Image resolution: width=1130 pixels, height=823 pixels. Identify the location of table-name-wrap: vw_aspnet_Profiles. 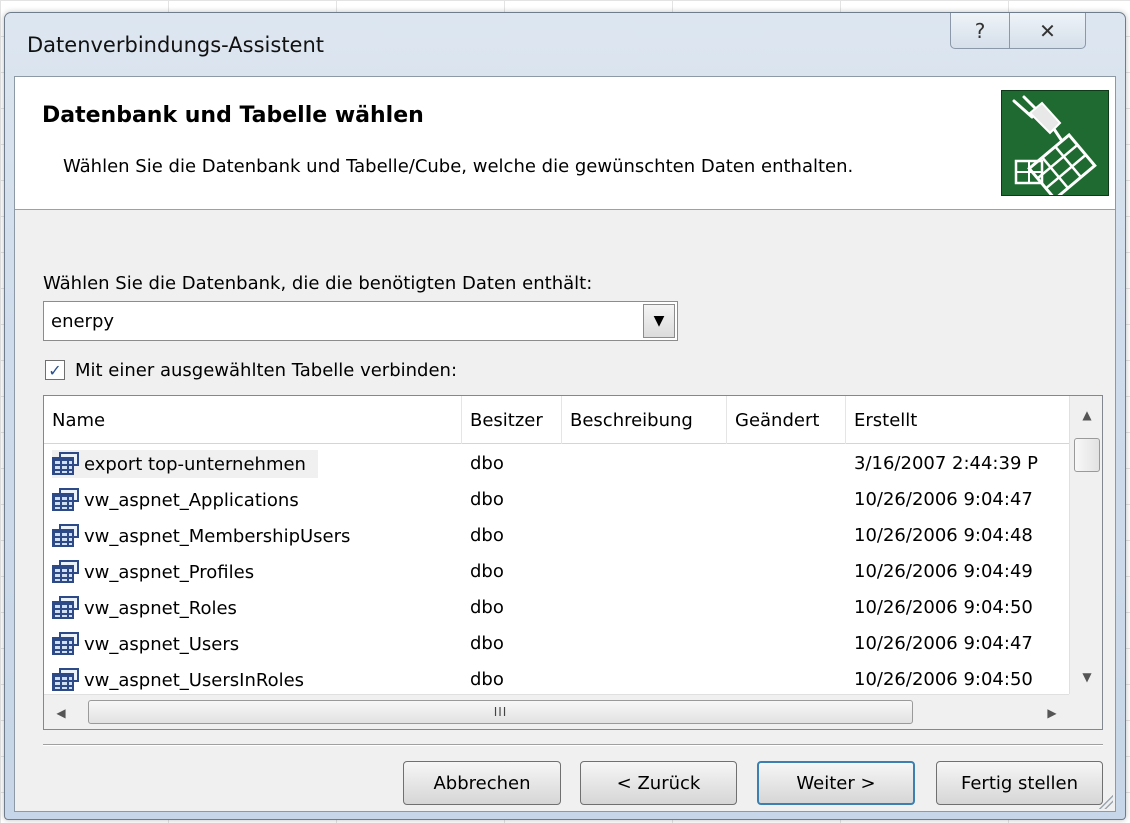
(159, 572).